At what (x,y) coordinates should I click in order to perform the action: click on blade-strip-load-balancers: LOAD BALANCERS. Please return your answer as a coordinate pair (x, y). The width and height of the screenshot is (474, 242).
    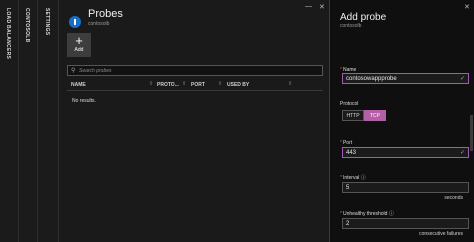
    Looking at the image, I should click on (9, 121).